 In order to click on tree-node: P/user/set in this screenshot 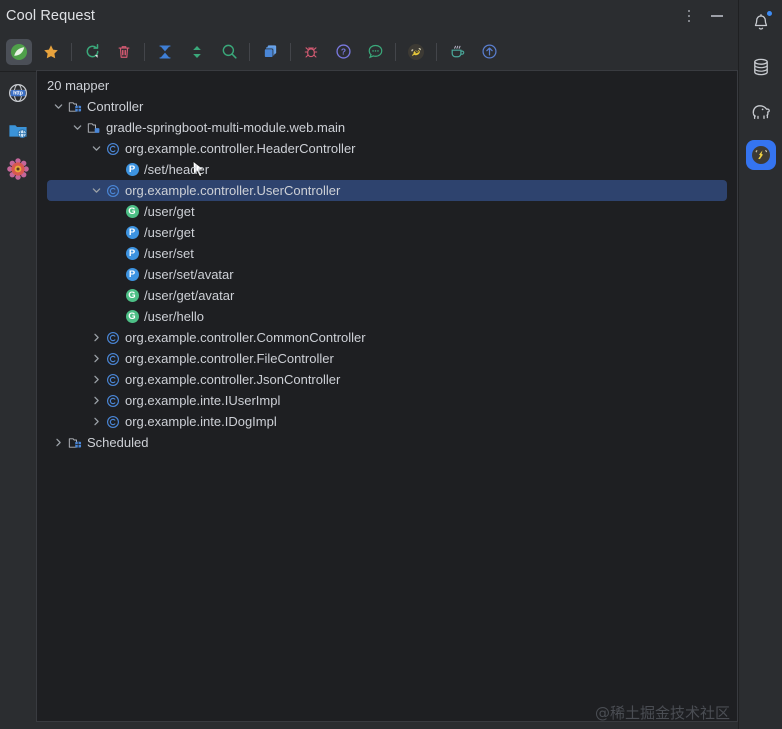, I will do `click(387, 253)`.